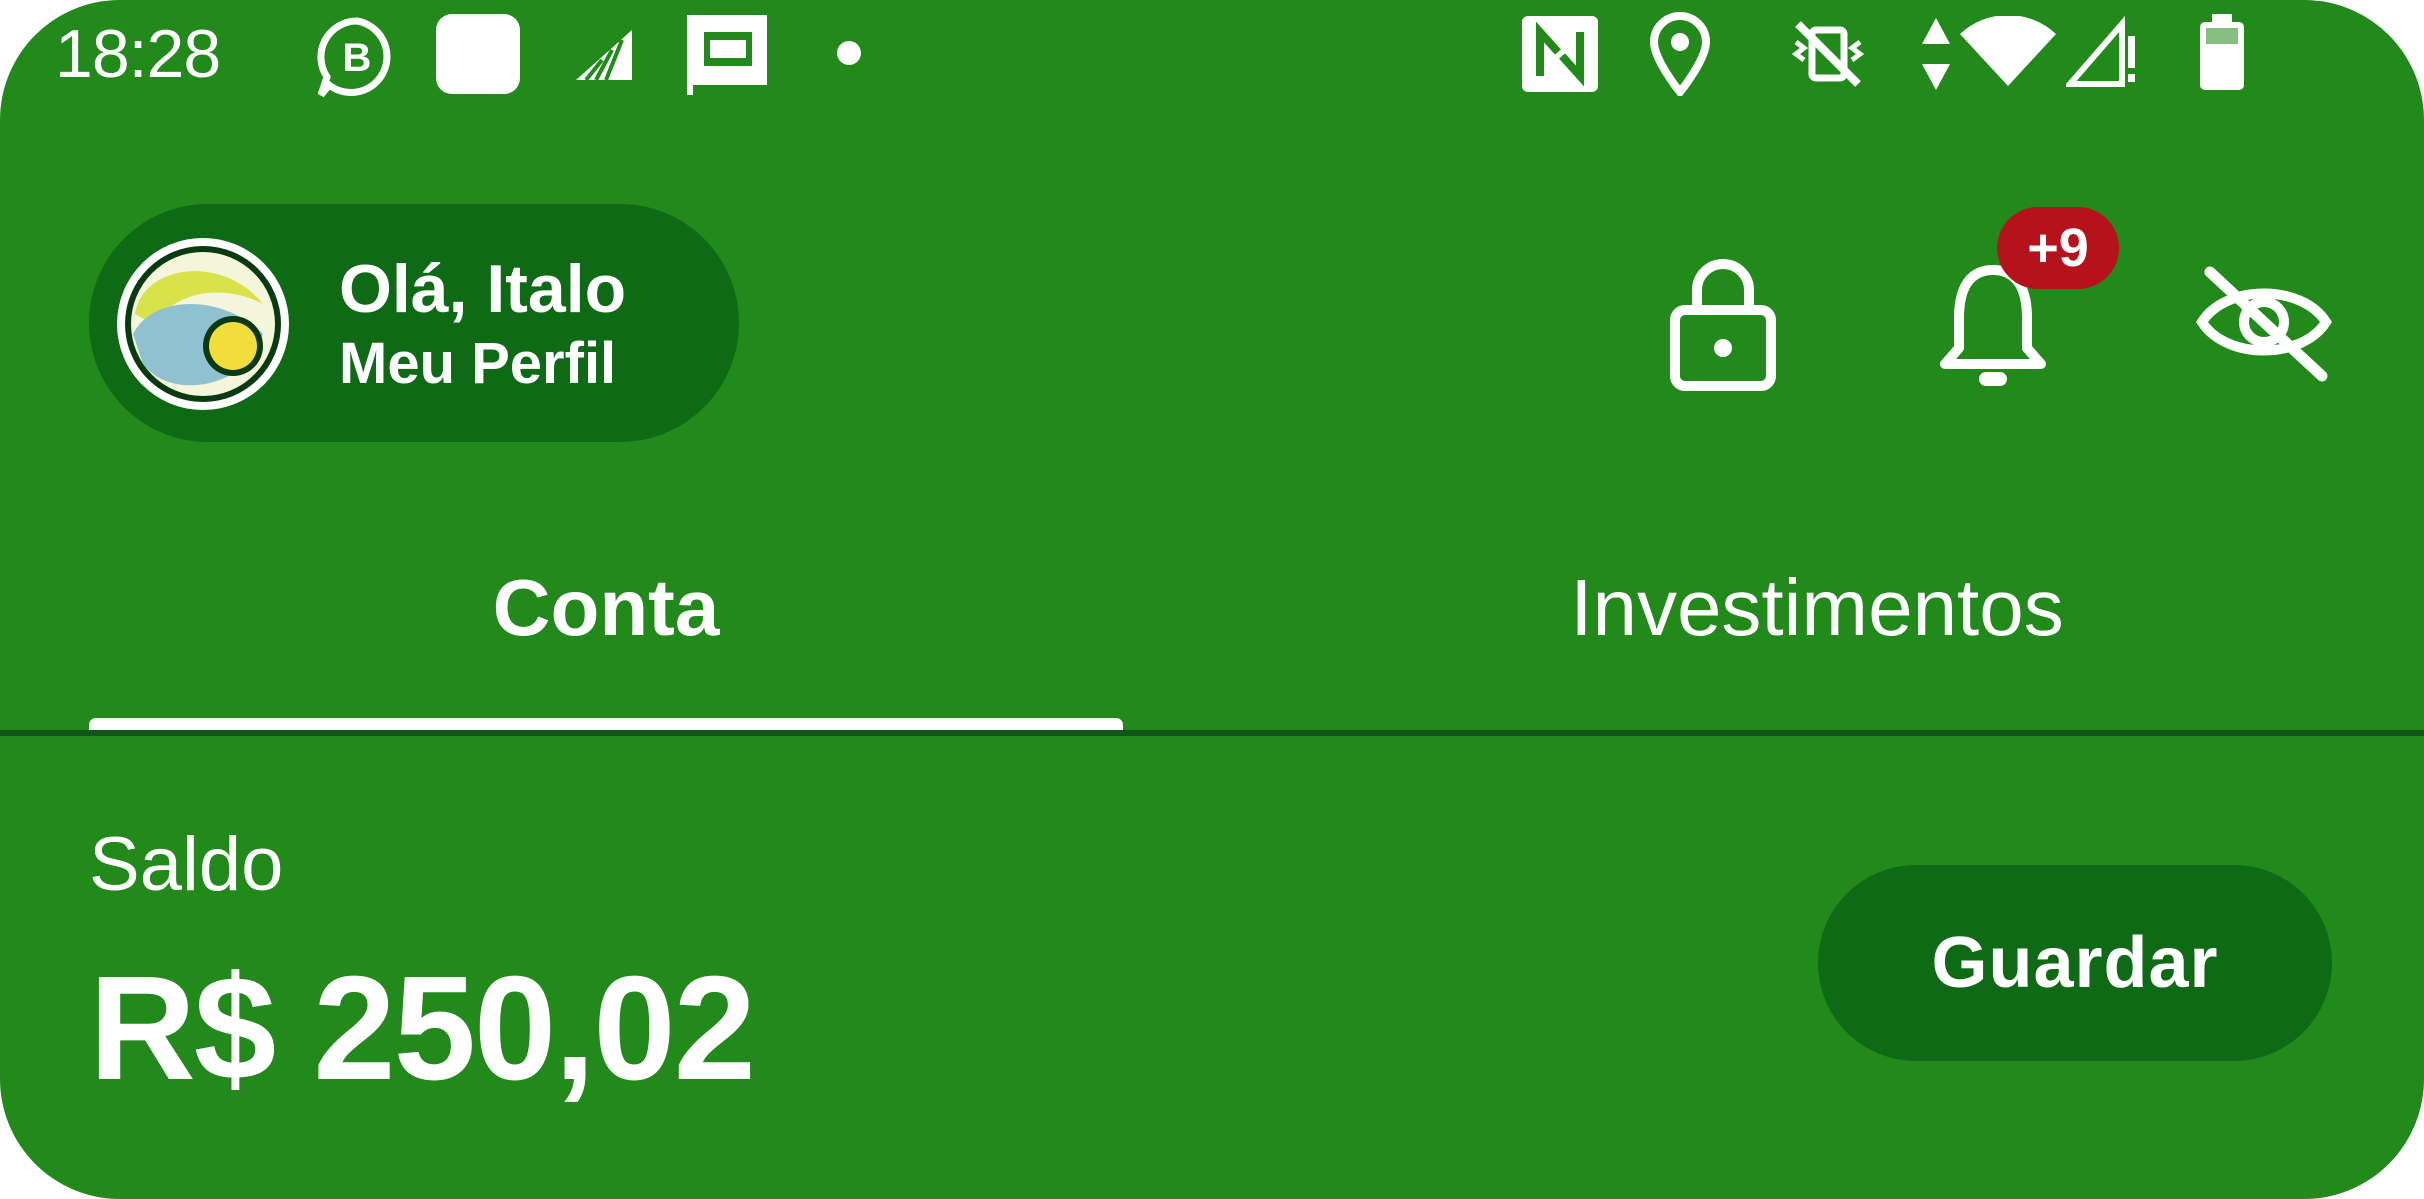 The height and width of the screenshot is (1199, 2424). I want to click on svg-text: B, so click(357, 58).